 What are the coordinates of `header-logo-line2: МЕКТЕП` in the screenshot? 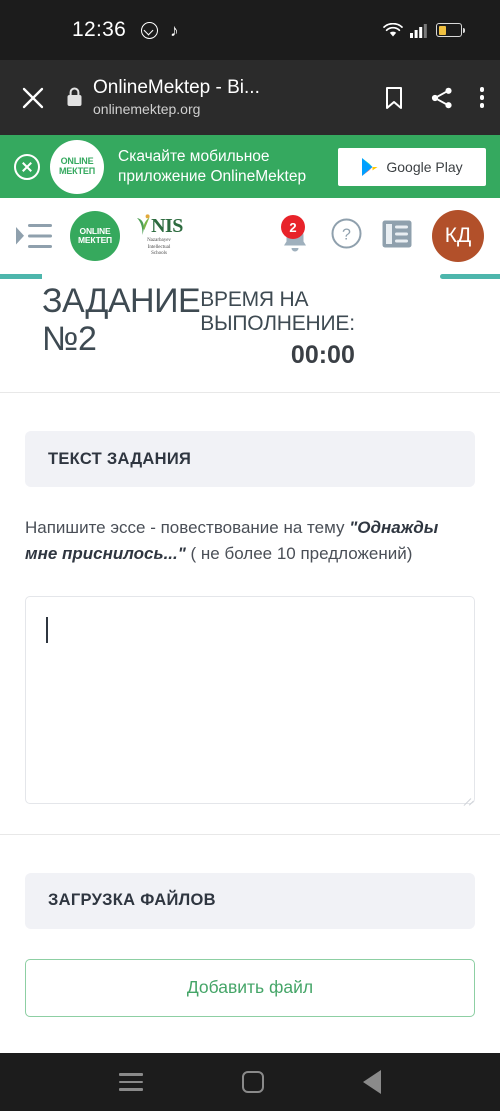 It's located at (95, 240).